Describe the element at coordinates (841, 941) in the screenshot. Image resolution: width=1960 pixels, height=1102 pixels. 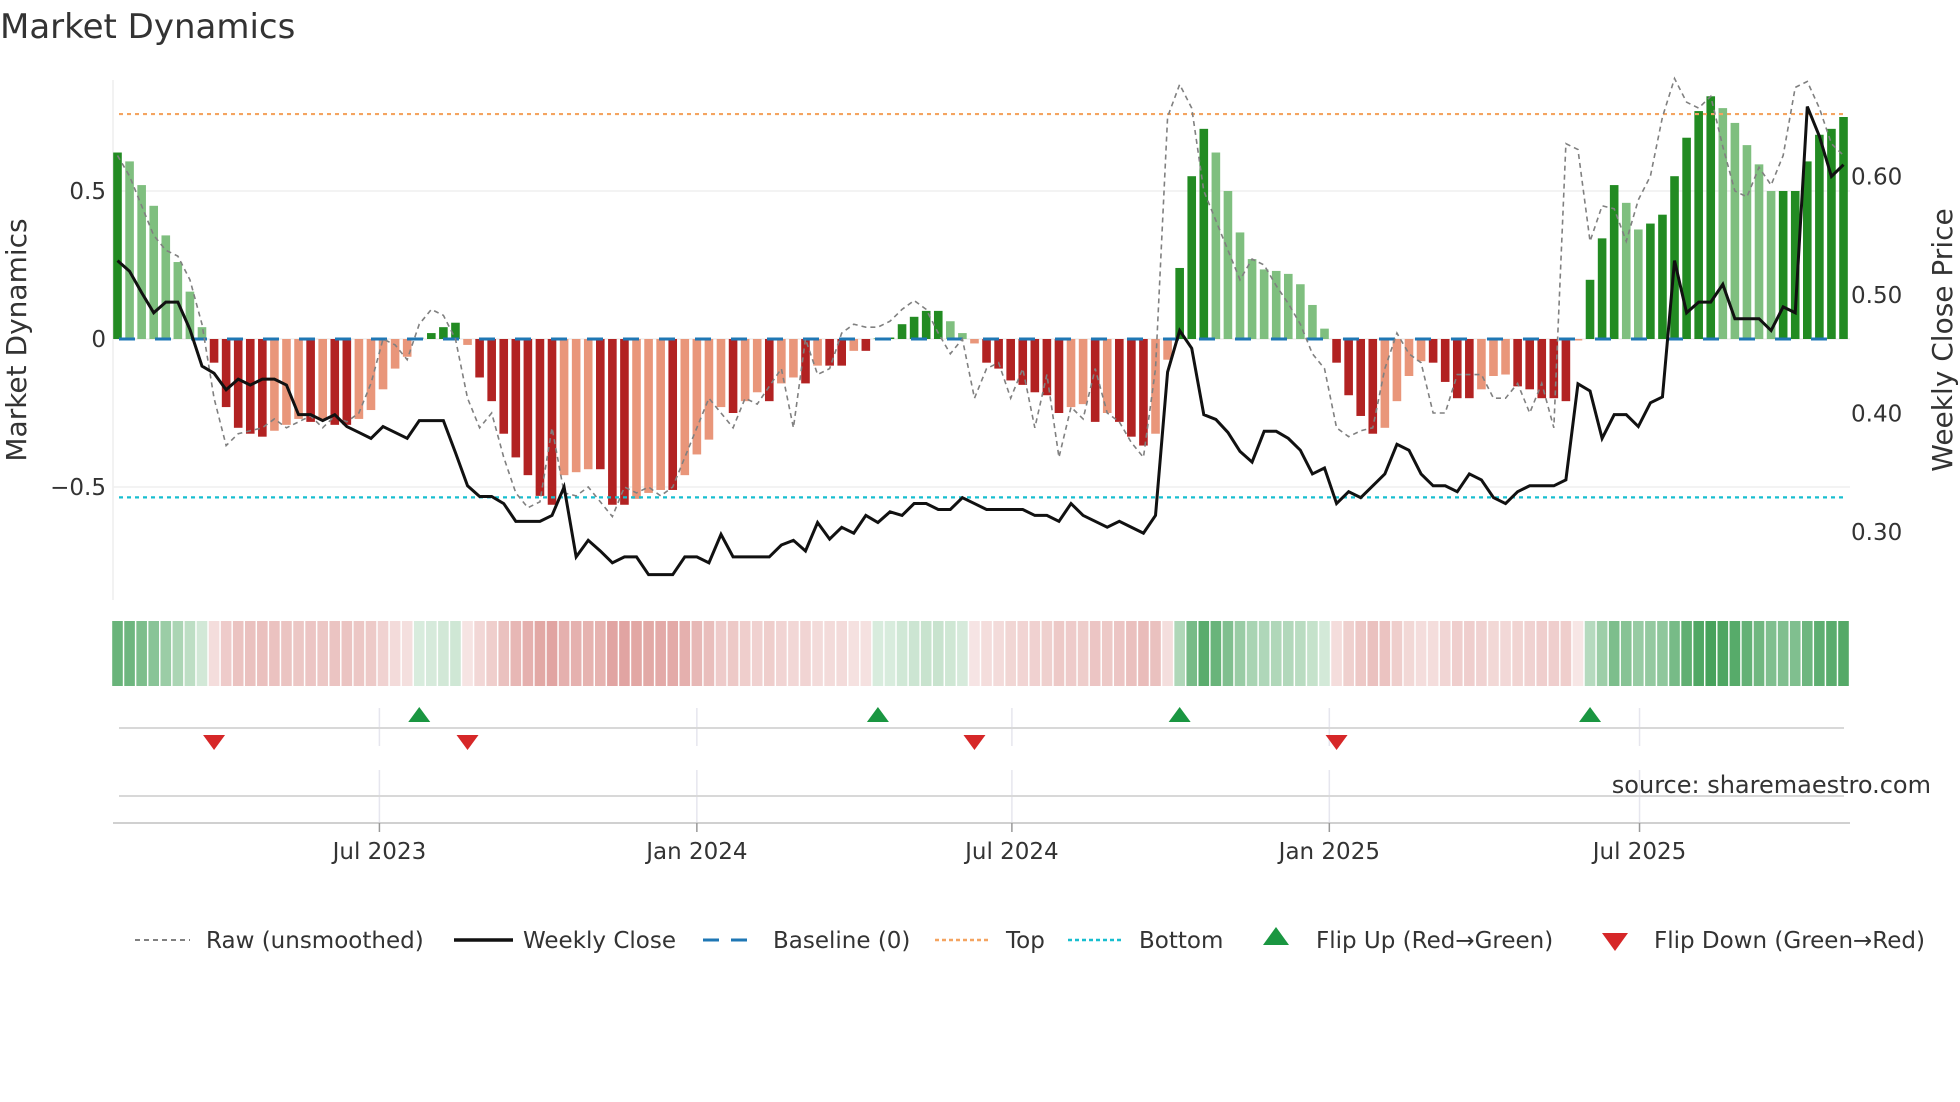
I see `legend-baseline-label: Baseline (0)` at that location.